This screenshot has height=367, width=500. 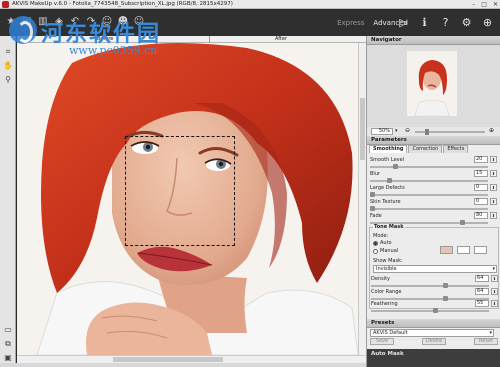 I want to click on tab-smoothing: Smoothing, so click(x=388, y=149).